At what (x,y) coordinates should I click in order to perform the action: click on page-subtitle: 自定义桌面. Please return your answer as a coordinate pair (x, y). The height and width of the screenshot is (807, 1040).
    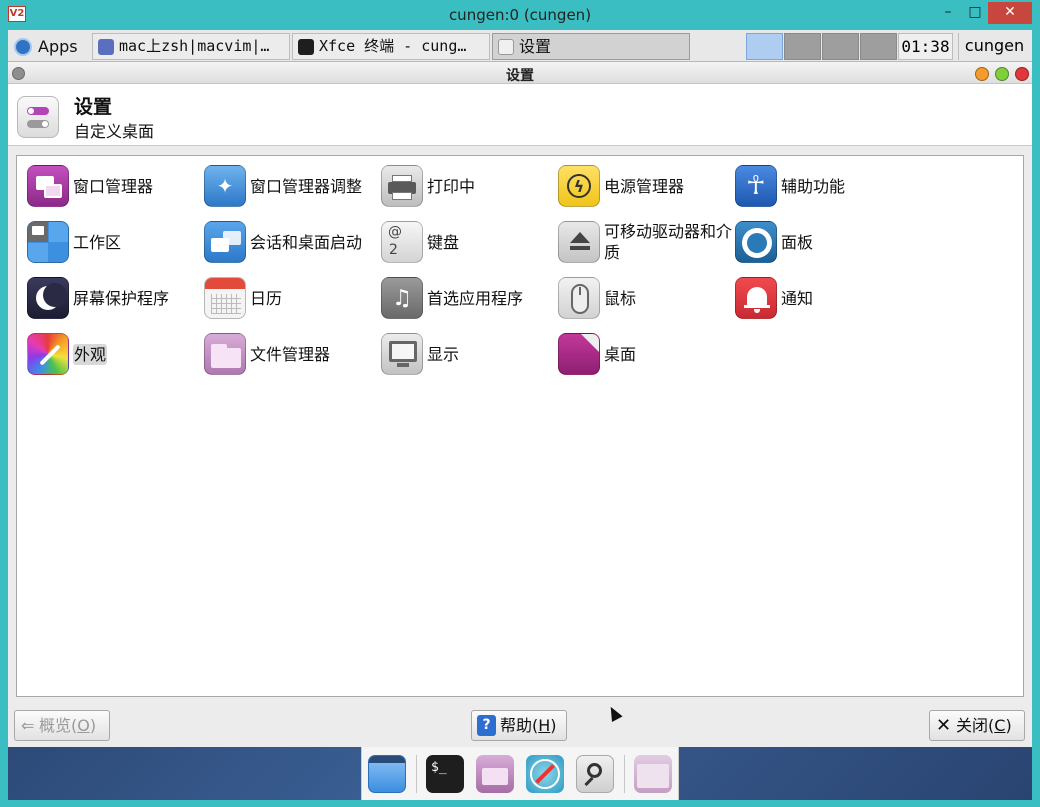
    Looking at the image, I should click on (114, 131).